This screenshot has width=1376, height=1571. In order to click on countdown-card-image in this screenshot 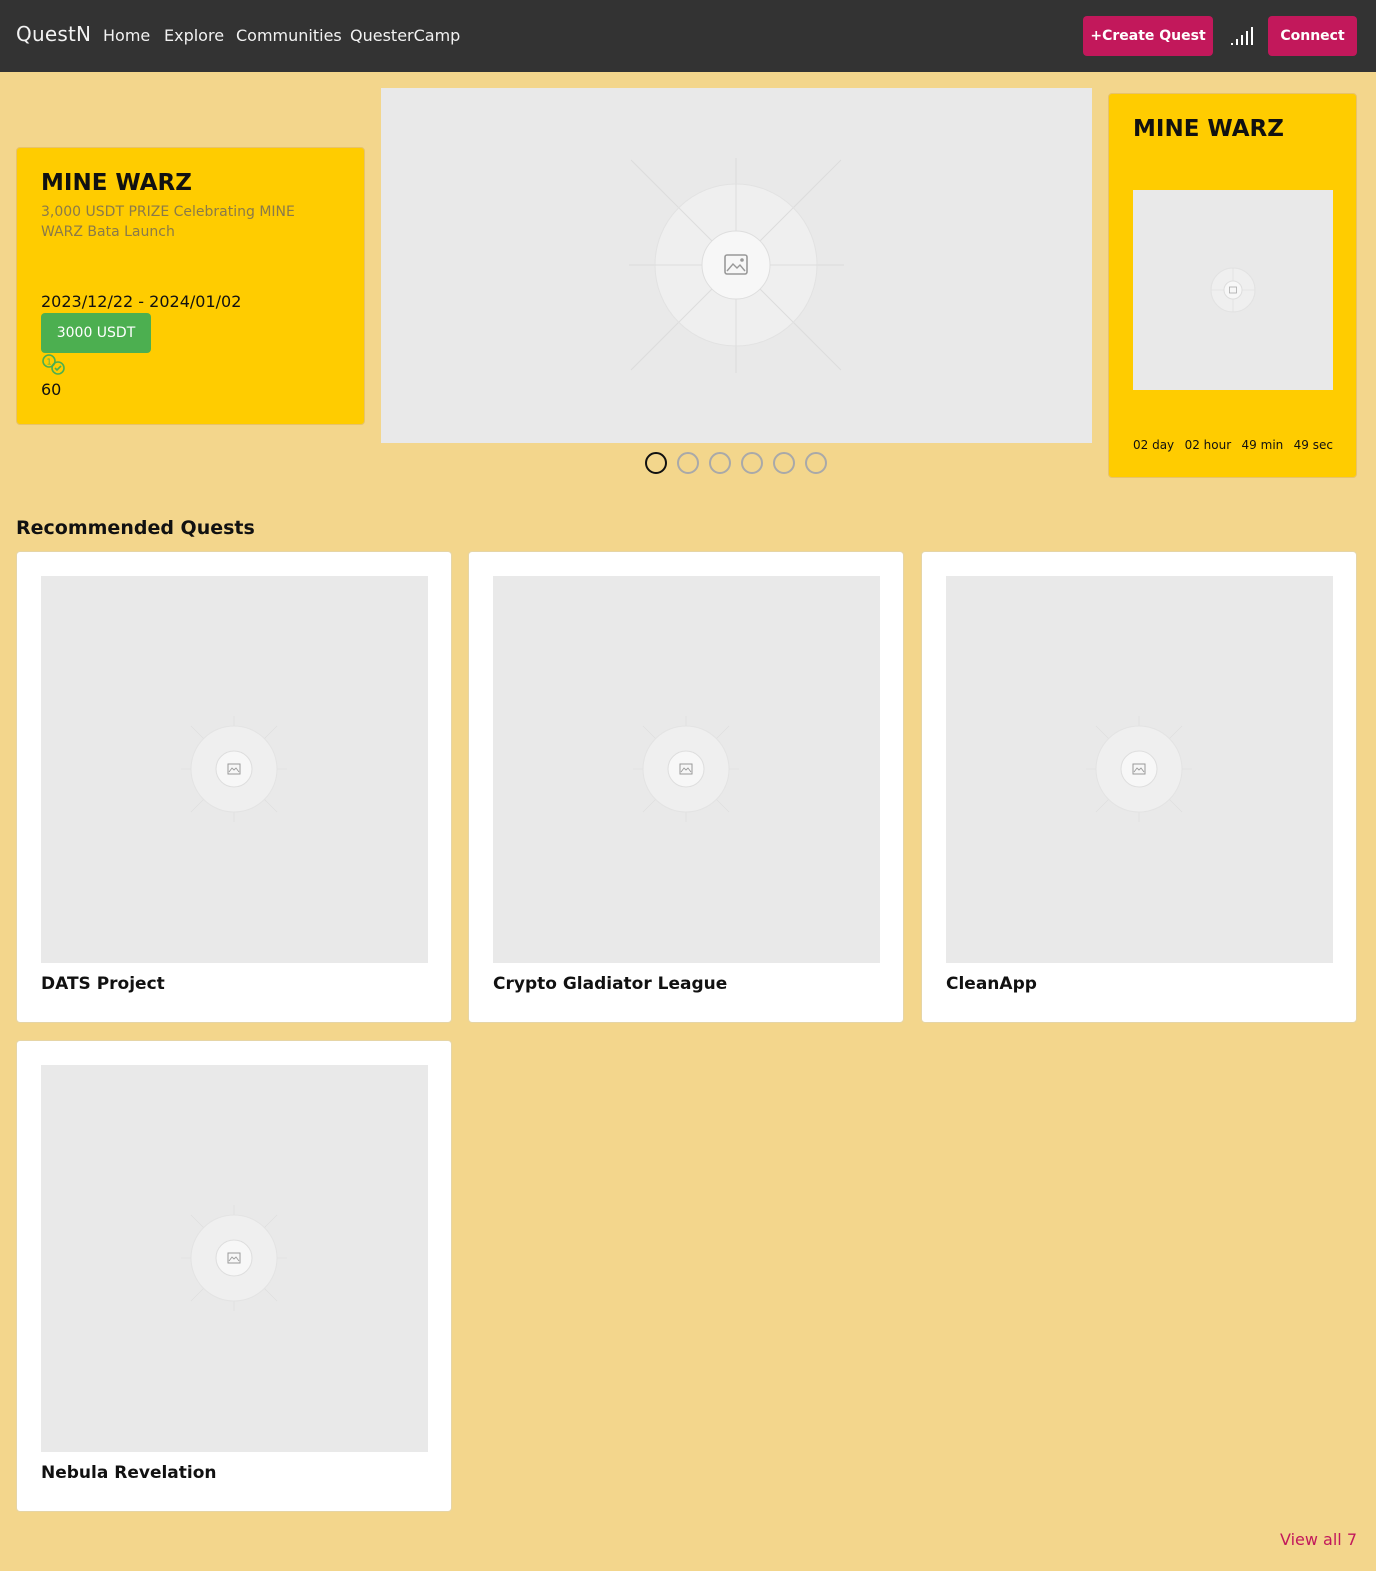, I will do `click(1233, 290)`.